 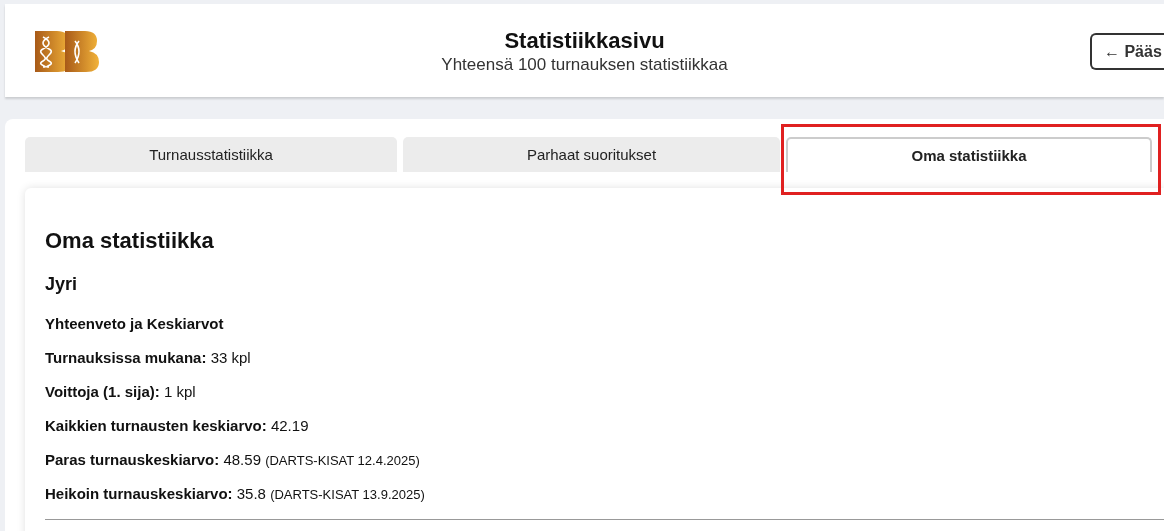 What do you see at coordinates (177, 426) in the screenshot?
I see `stat-line: Kaikkien turnausten keskiarvo: 42.19` at bounding box center [177, 426].